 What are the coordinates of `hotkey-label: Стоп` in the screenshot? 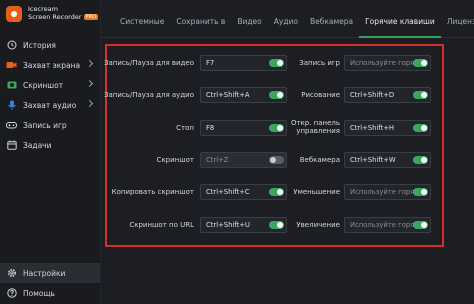 It's located at (185, 128).